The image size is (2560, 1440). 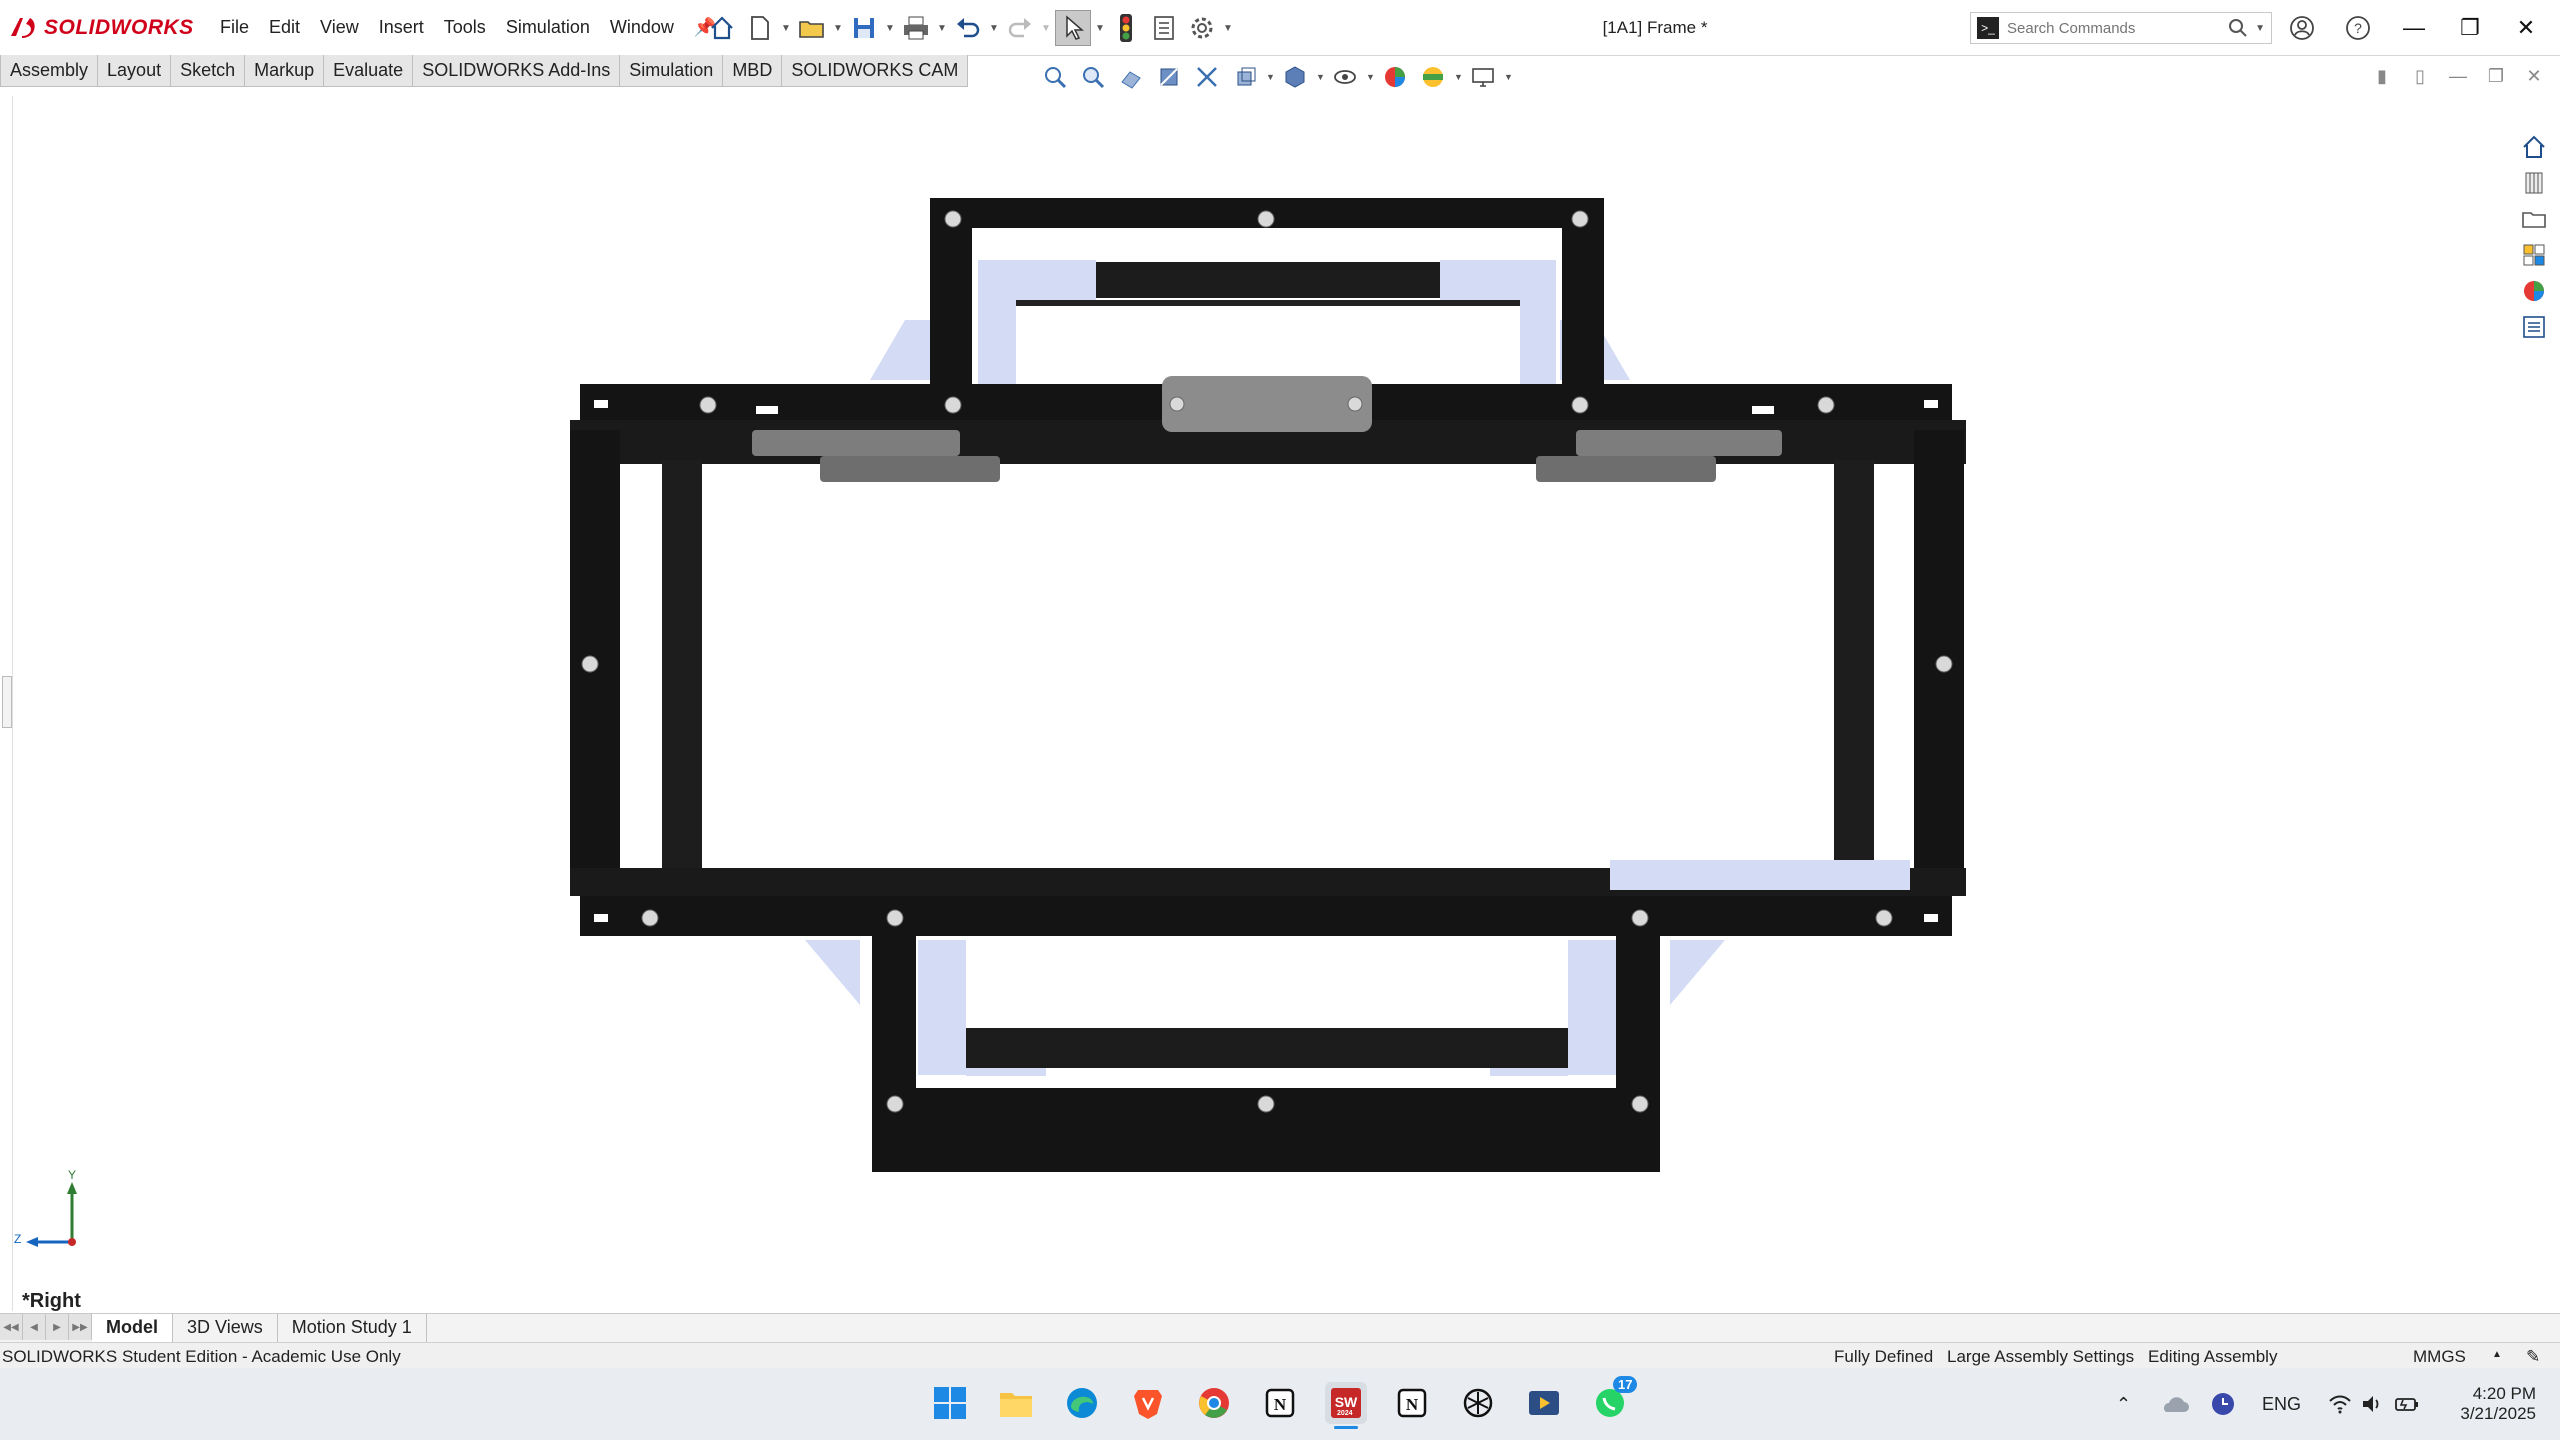 I want to click on menu-insert: Insert, so click(x=401, y=27).